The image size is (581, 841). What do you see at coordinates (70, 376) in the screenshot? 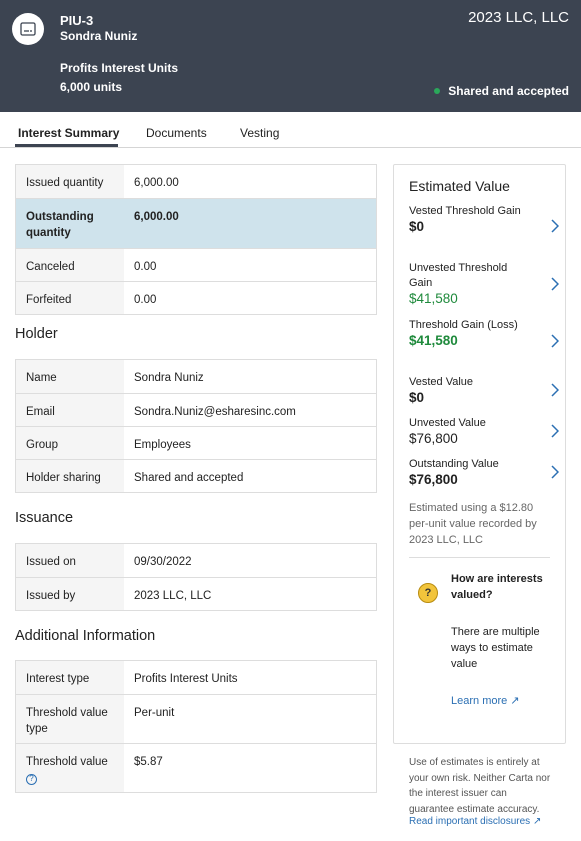
I see `row-key: Name` at bounding box center [70, 376].